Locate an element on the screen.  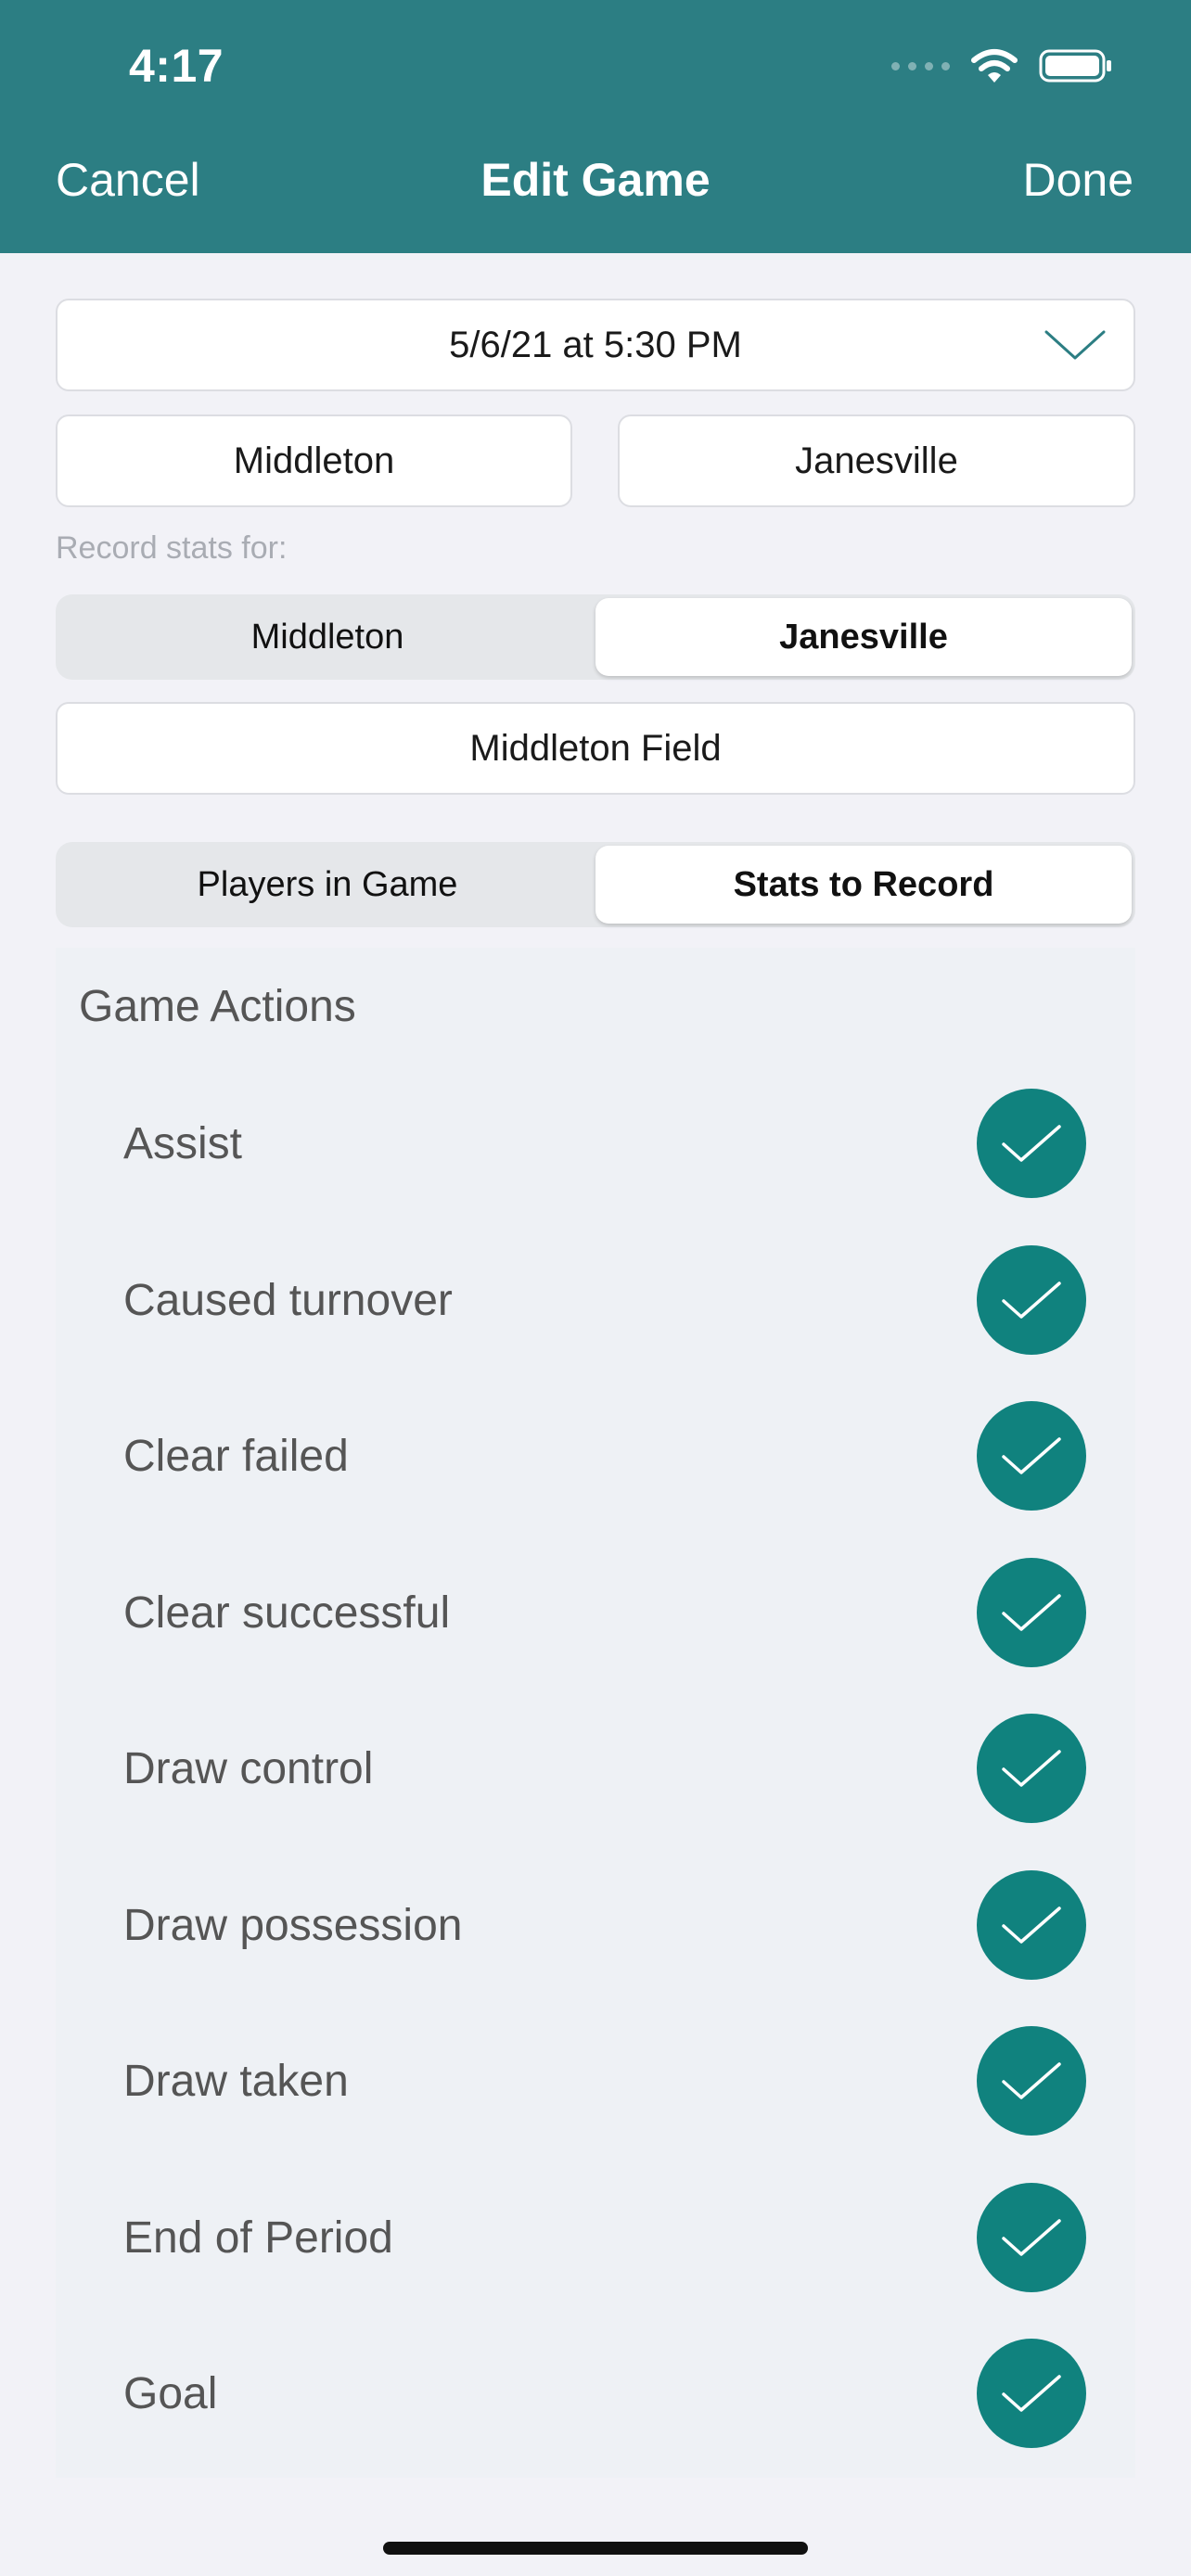
date-time-picker: 5/6/21 at 5:30 PM is located at coordinates (595, 345).